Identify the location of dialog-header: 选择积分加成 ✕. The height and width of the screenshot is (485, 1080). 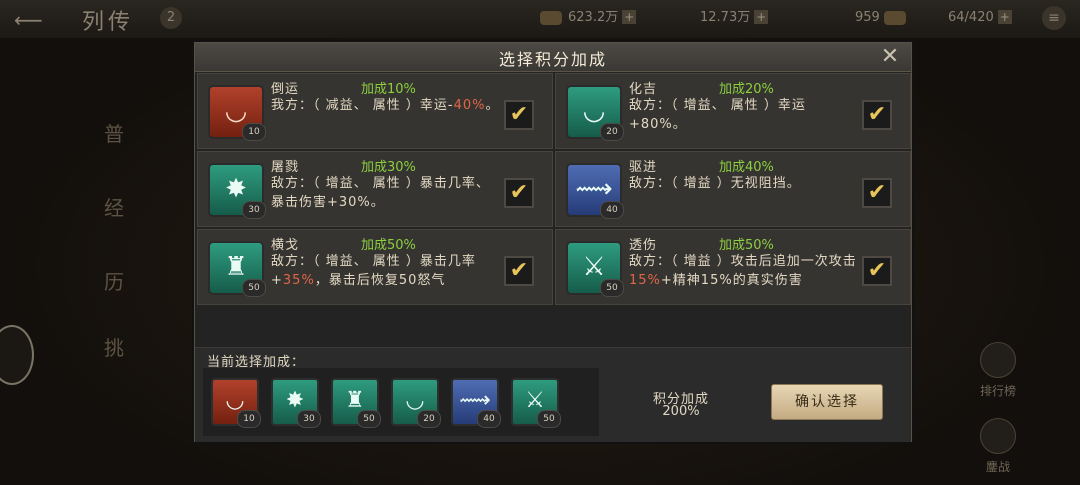
(553, 57).